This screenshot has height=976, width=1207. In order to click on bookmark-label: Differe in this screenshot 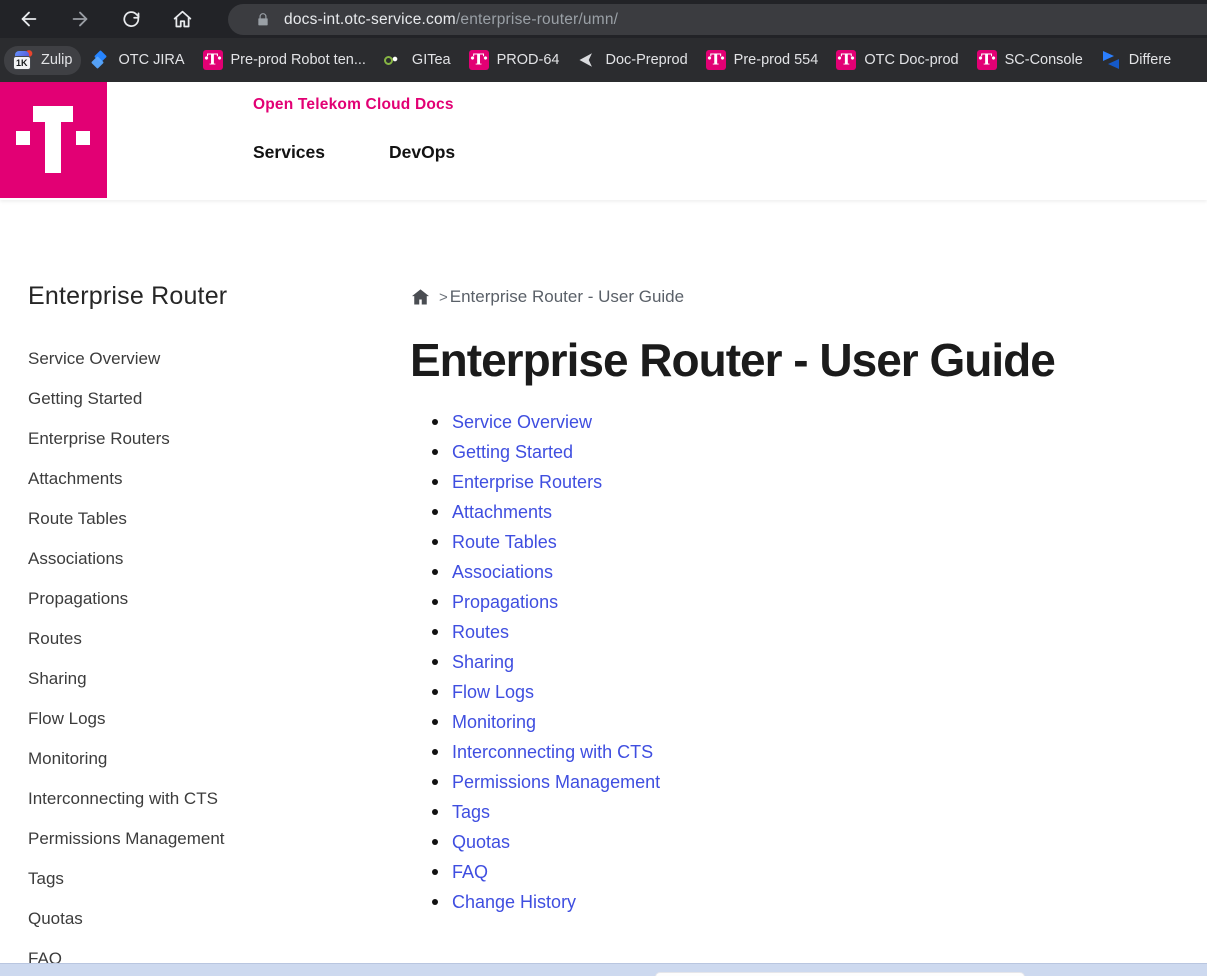, I will do `click(1150, 60)`.